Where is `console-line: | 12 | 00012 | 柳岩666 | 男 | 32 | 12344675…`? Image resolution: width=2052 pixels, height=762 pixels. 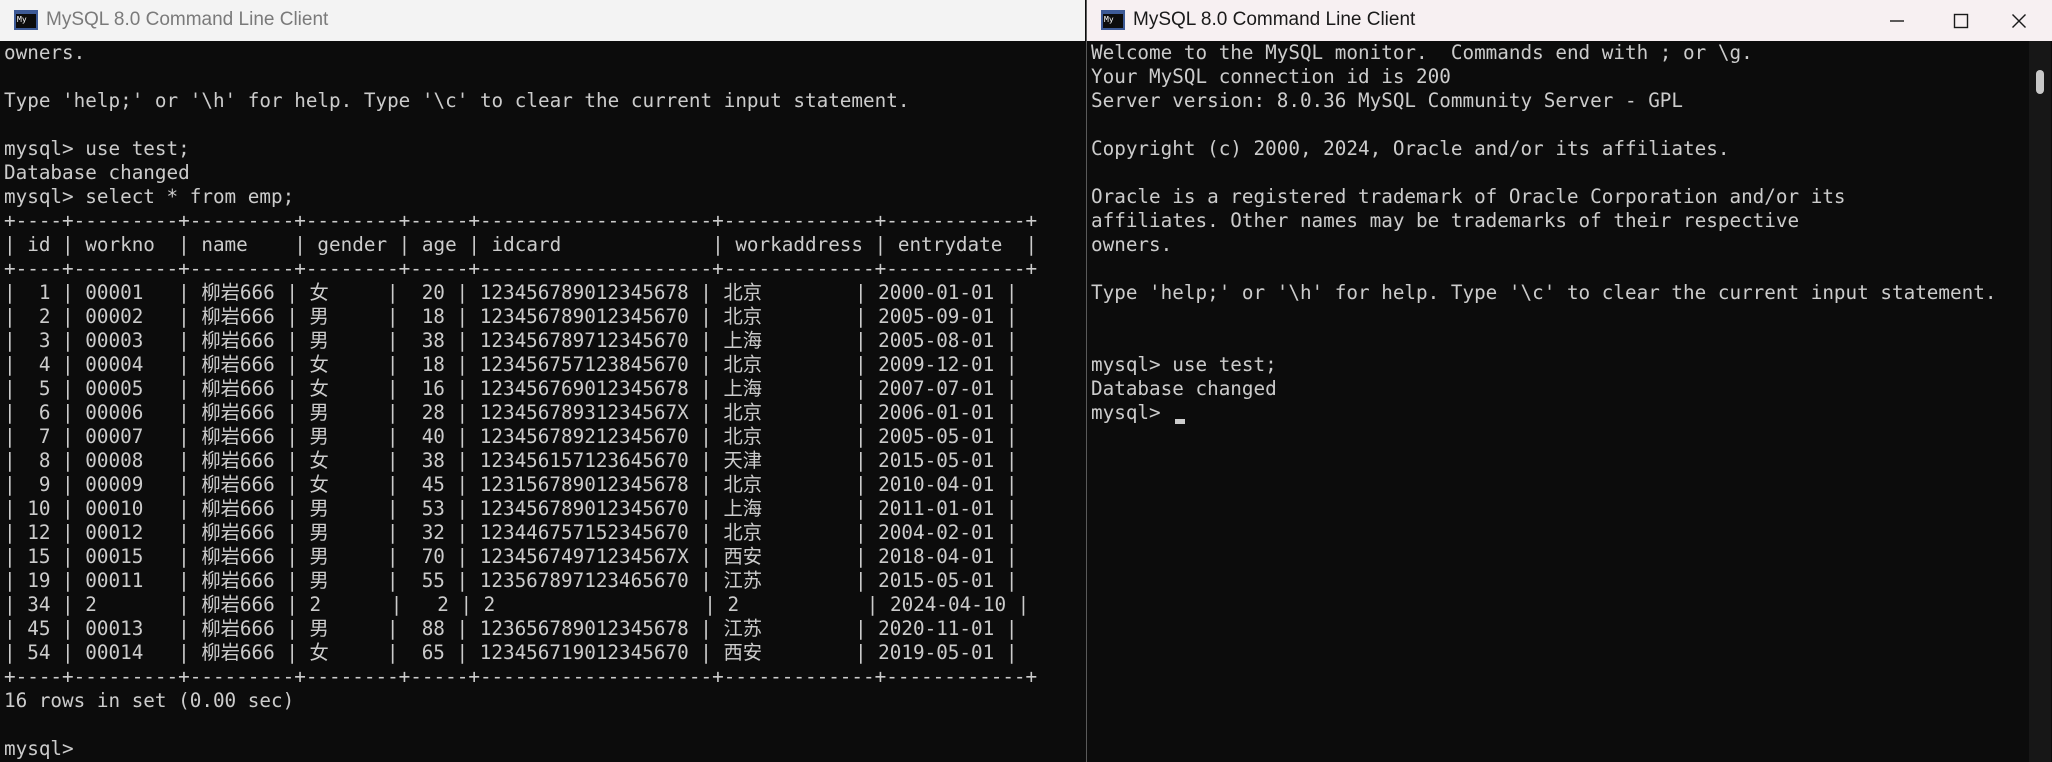 console-line: | 12 | 00012 | 柳岩666 | 男 | 32 | 12344675… is located at coordinates (511, 532).